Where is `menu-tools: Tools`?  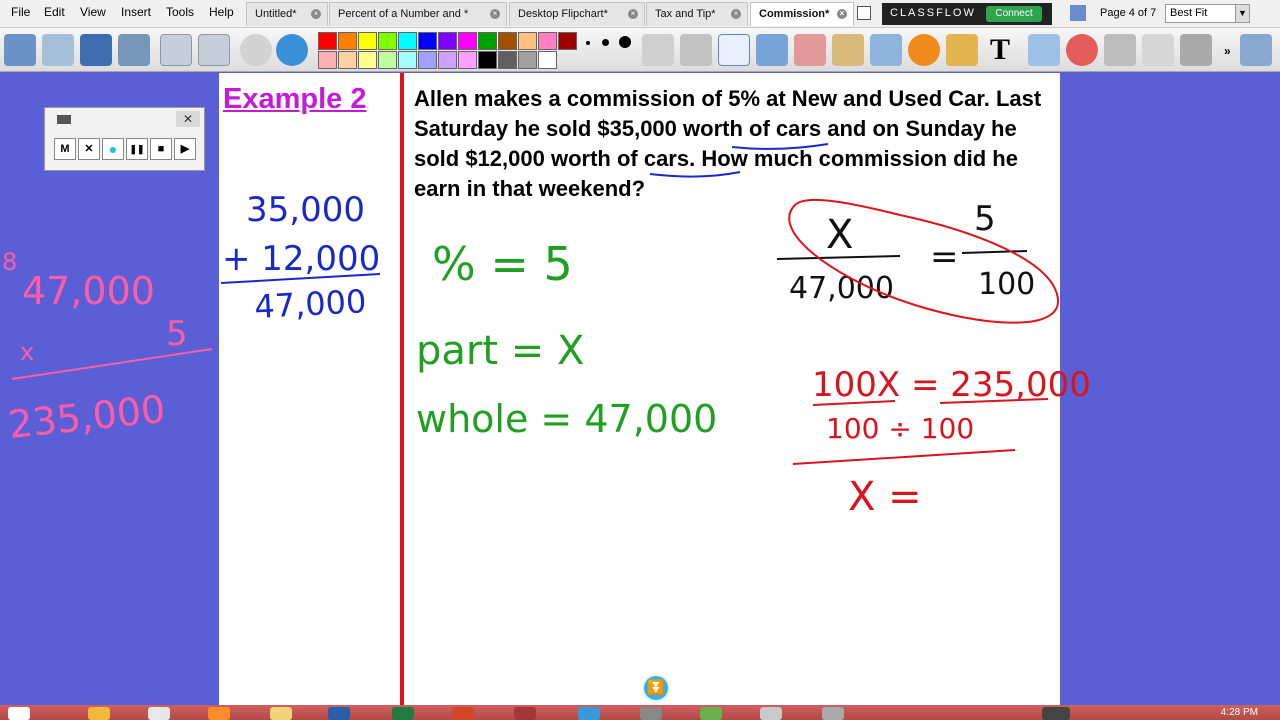 menu-tools: Tools is located at coordinates (180, 12).